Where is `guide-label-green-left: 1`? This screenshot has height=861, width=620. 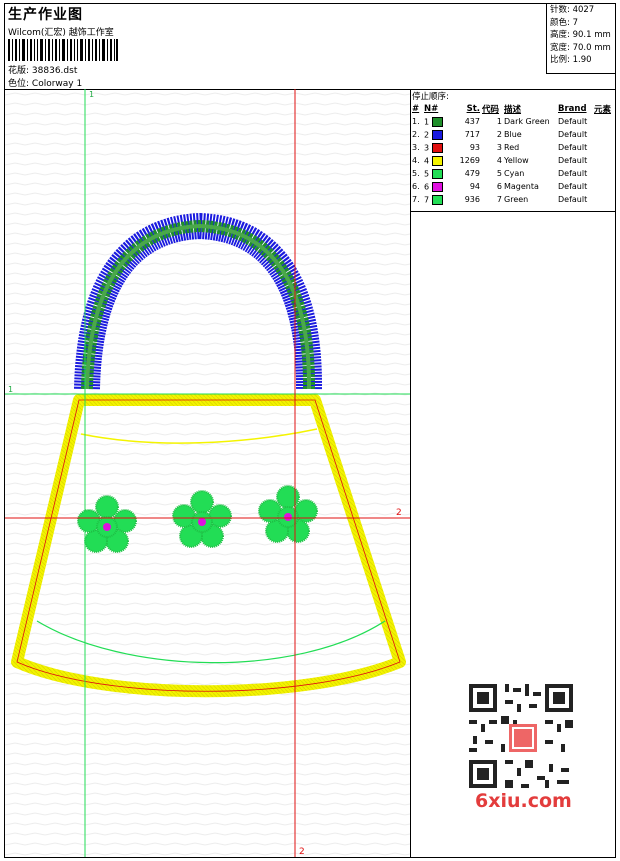 guide-label-green-left: 1 is located at coordinates (11, 389).